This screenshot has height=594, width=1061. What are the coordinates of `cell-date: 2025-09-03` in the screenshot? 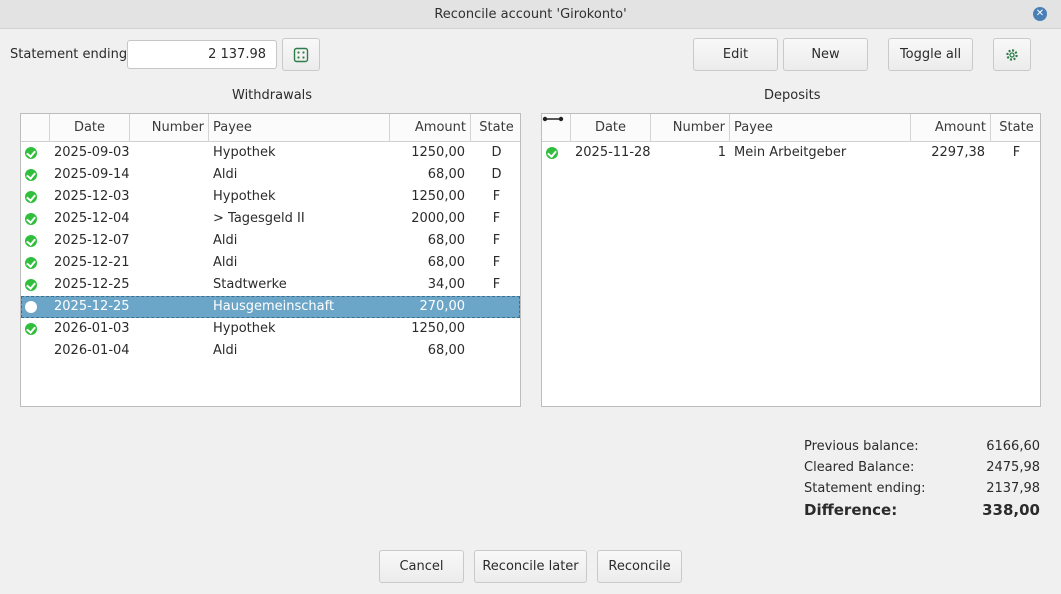 It's located at (92, 152).